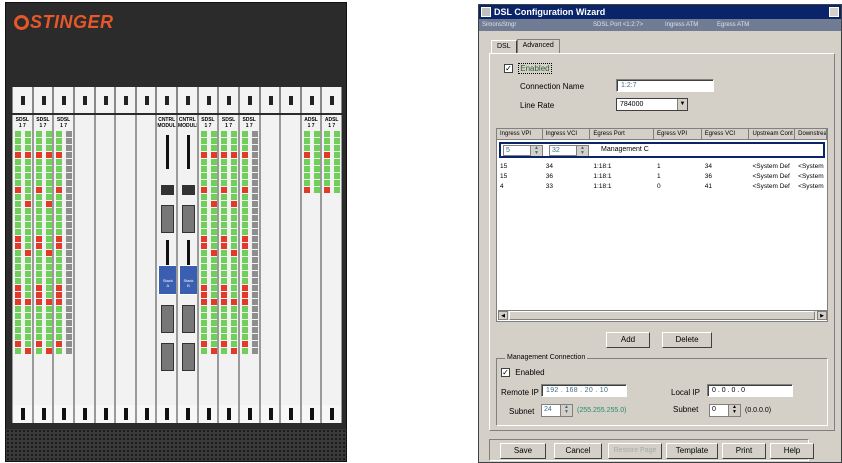  I want to click on local-subnet-spinner: 0 ▲ ▼, so click(725, 410).